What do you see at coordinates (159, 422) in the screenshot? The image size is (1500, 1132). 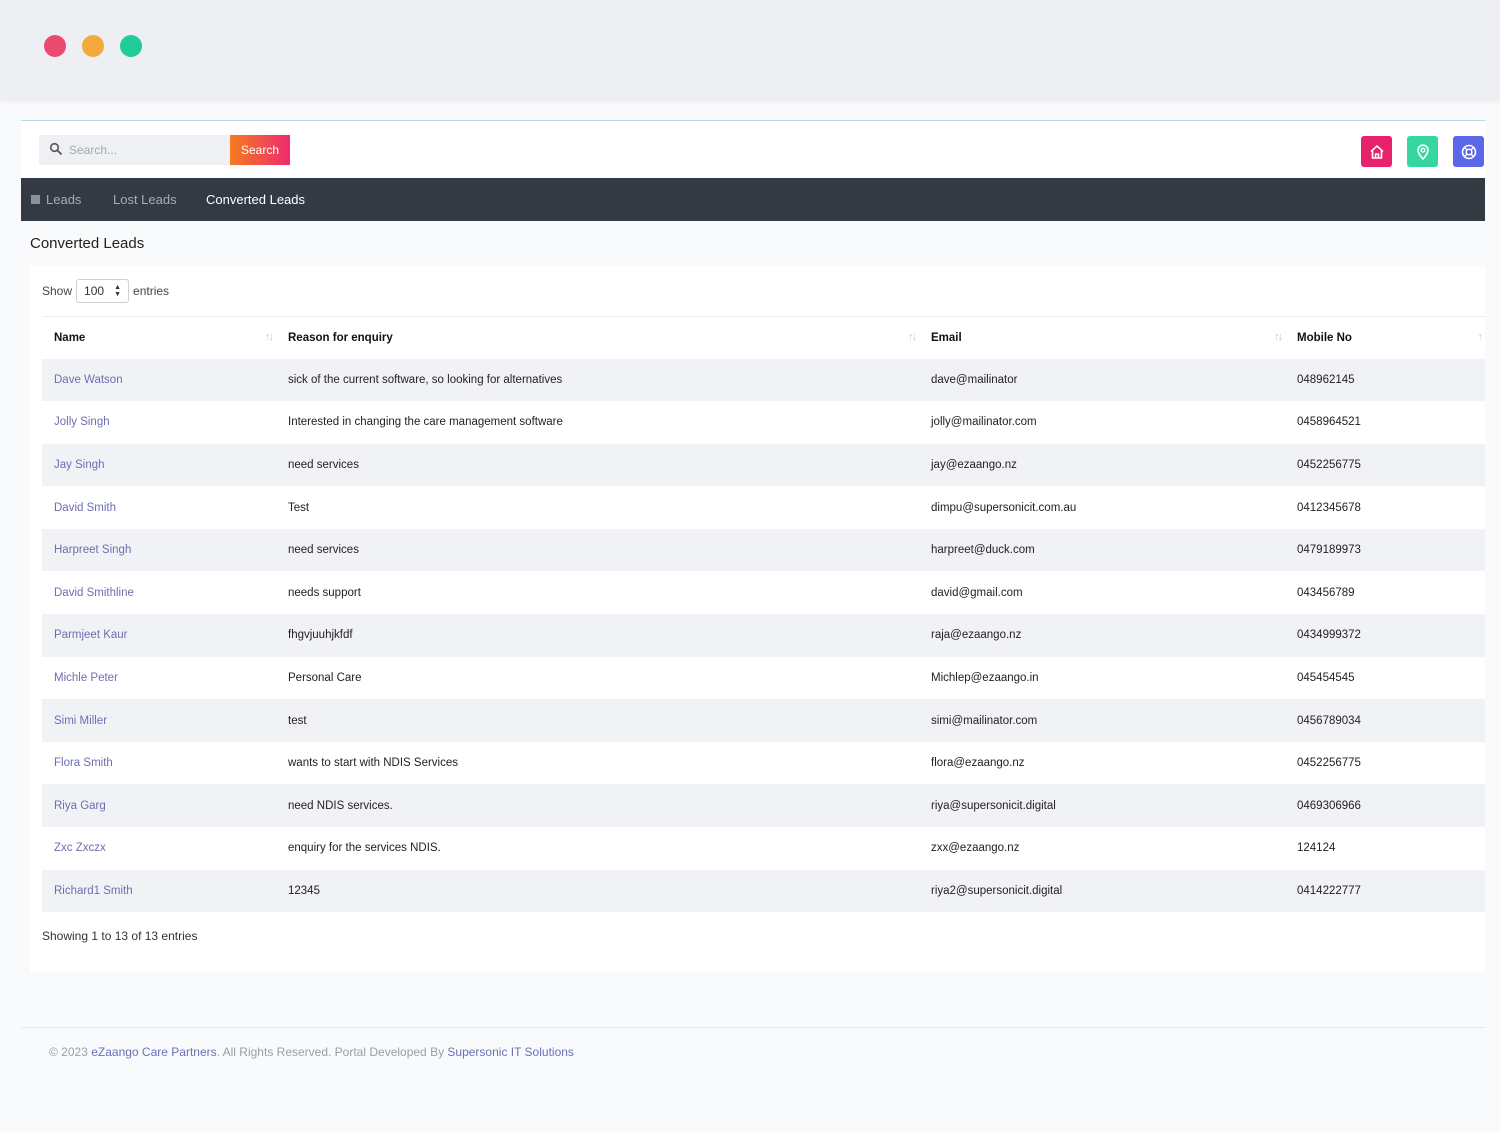 I see `lead-name-link: Jolly Singh` at bounding box center [159, 422].